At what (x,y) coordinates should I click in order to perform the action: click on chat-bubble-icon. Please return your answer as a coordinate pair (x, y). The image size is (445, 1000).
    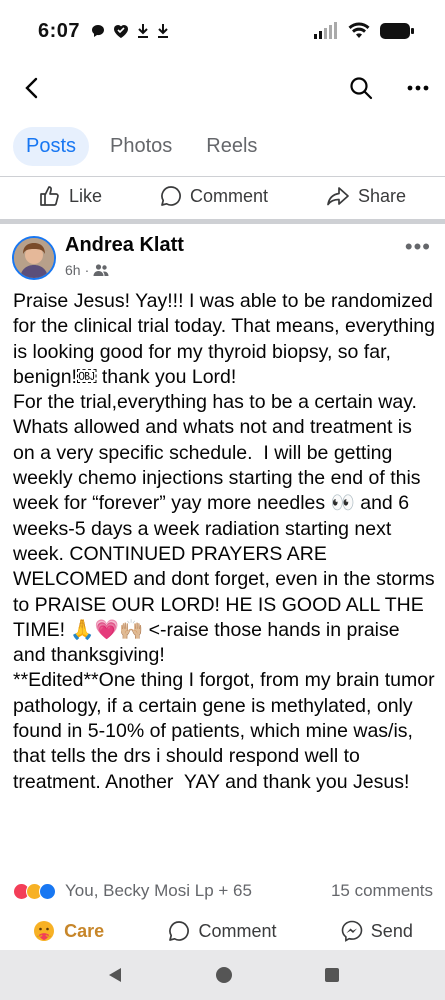
    Looking at the image, I should click on (98, 31).